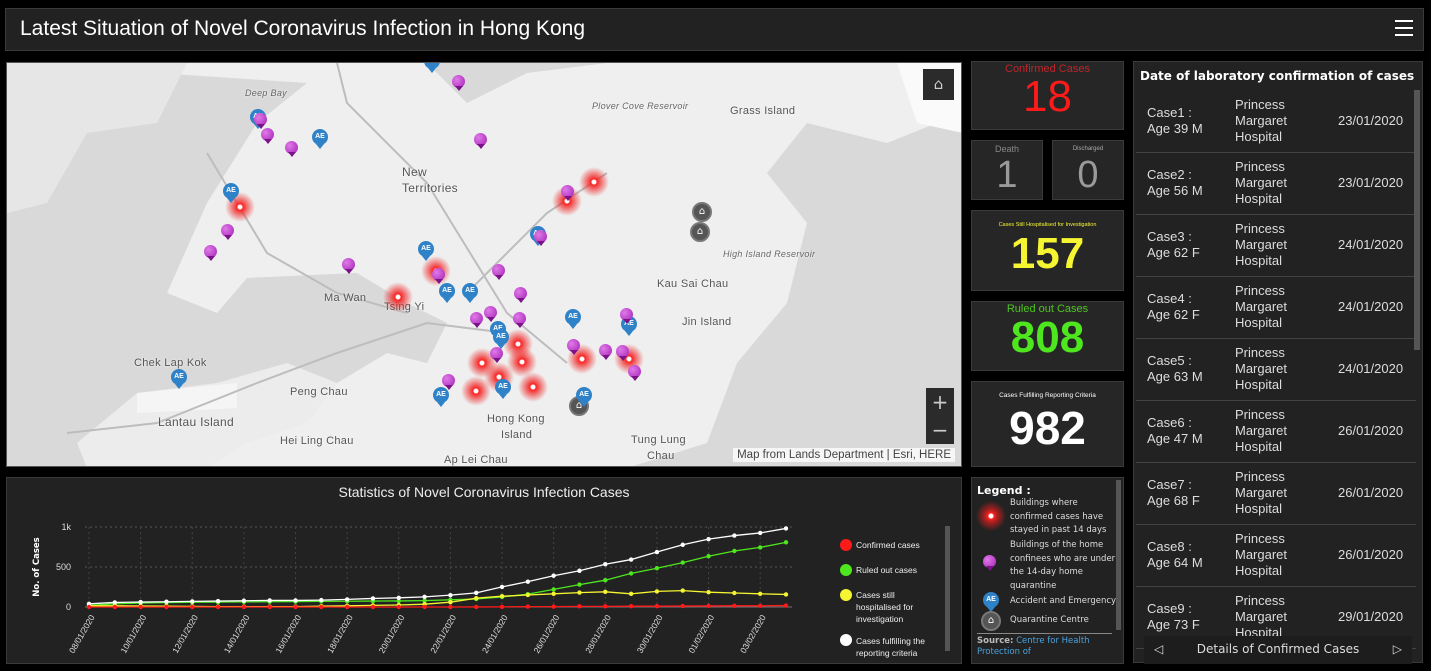 The height and width of the screenshot is (671, 1431). I want to click on legend-label: Confirmed casesConfirmed cases, so click(888, 545).